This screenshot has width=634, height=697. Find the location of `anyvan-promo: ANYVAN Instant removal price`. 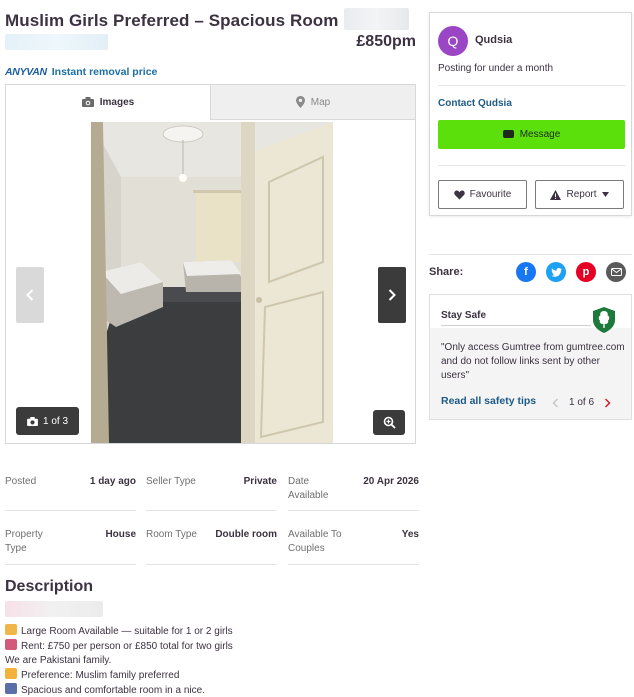

anyvan-promo: ANYVAN Instant removal price is located at coordinates (81, 72).